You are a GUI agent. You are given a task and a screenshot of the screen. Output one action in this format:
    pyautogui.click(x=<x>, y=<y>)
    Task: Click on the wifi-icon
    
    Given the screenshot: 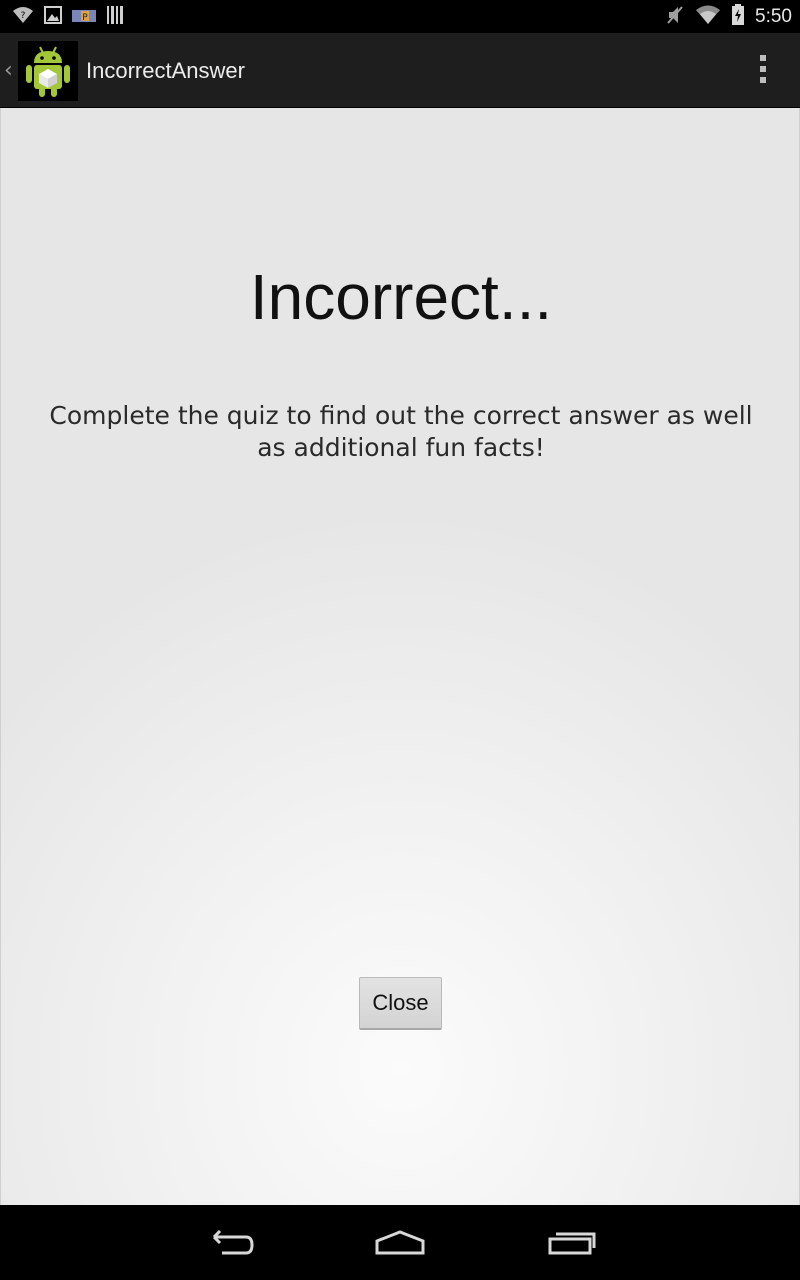 What is the action you would take?
    pyautogui.click(x=708, y=17)
    